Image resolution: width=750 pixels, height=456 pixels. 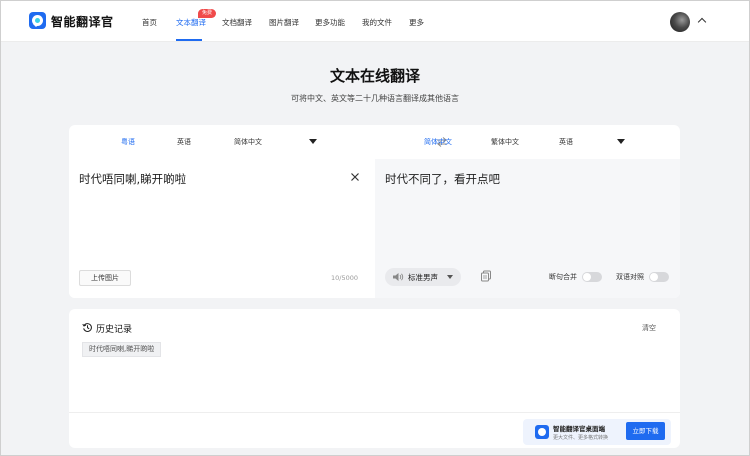 What do you see at coordinates (374, 412) in the screenshot?
I see `divider` at bounding box center [374, 412].